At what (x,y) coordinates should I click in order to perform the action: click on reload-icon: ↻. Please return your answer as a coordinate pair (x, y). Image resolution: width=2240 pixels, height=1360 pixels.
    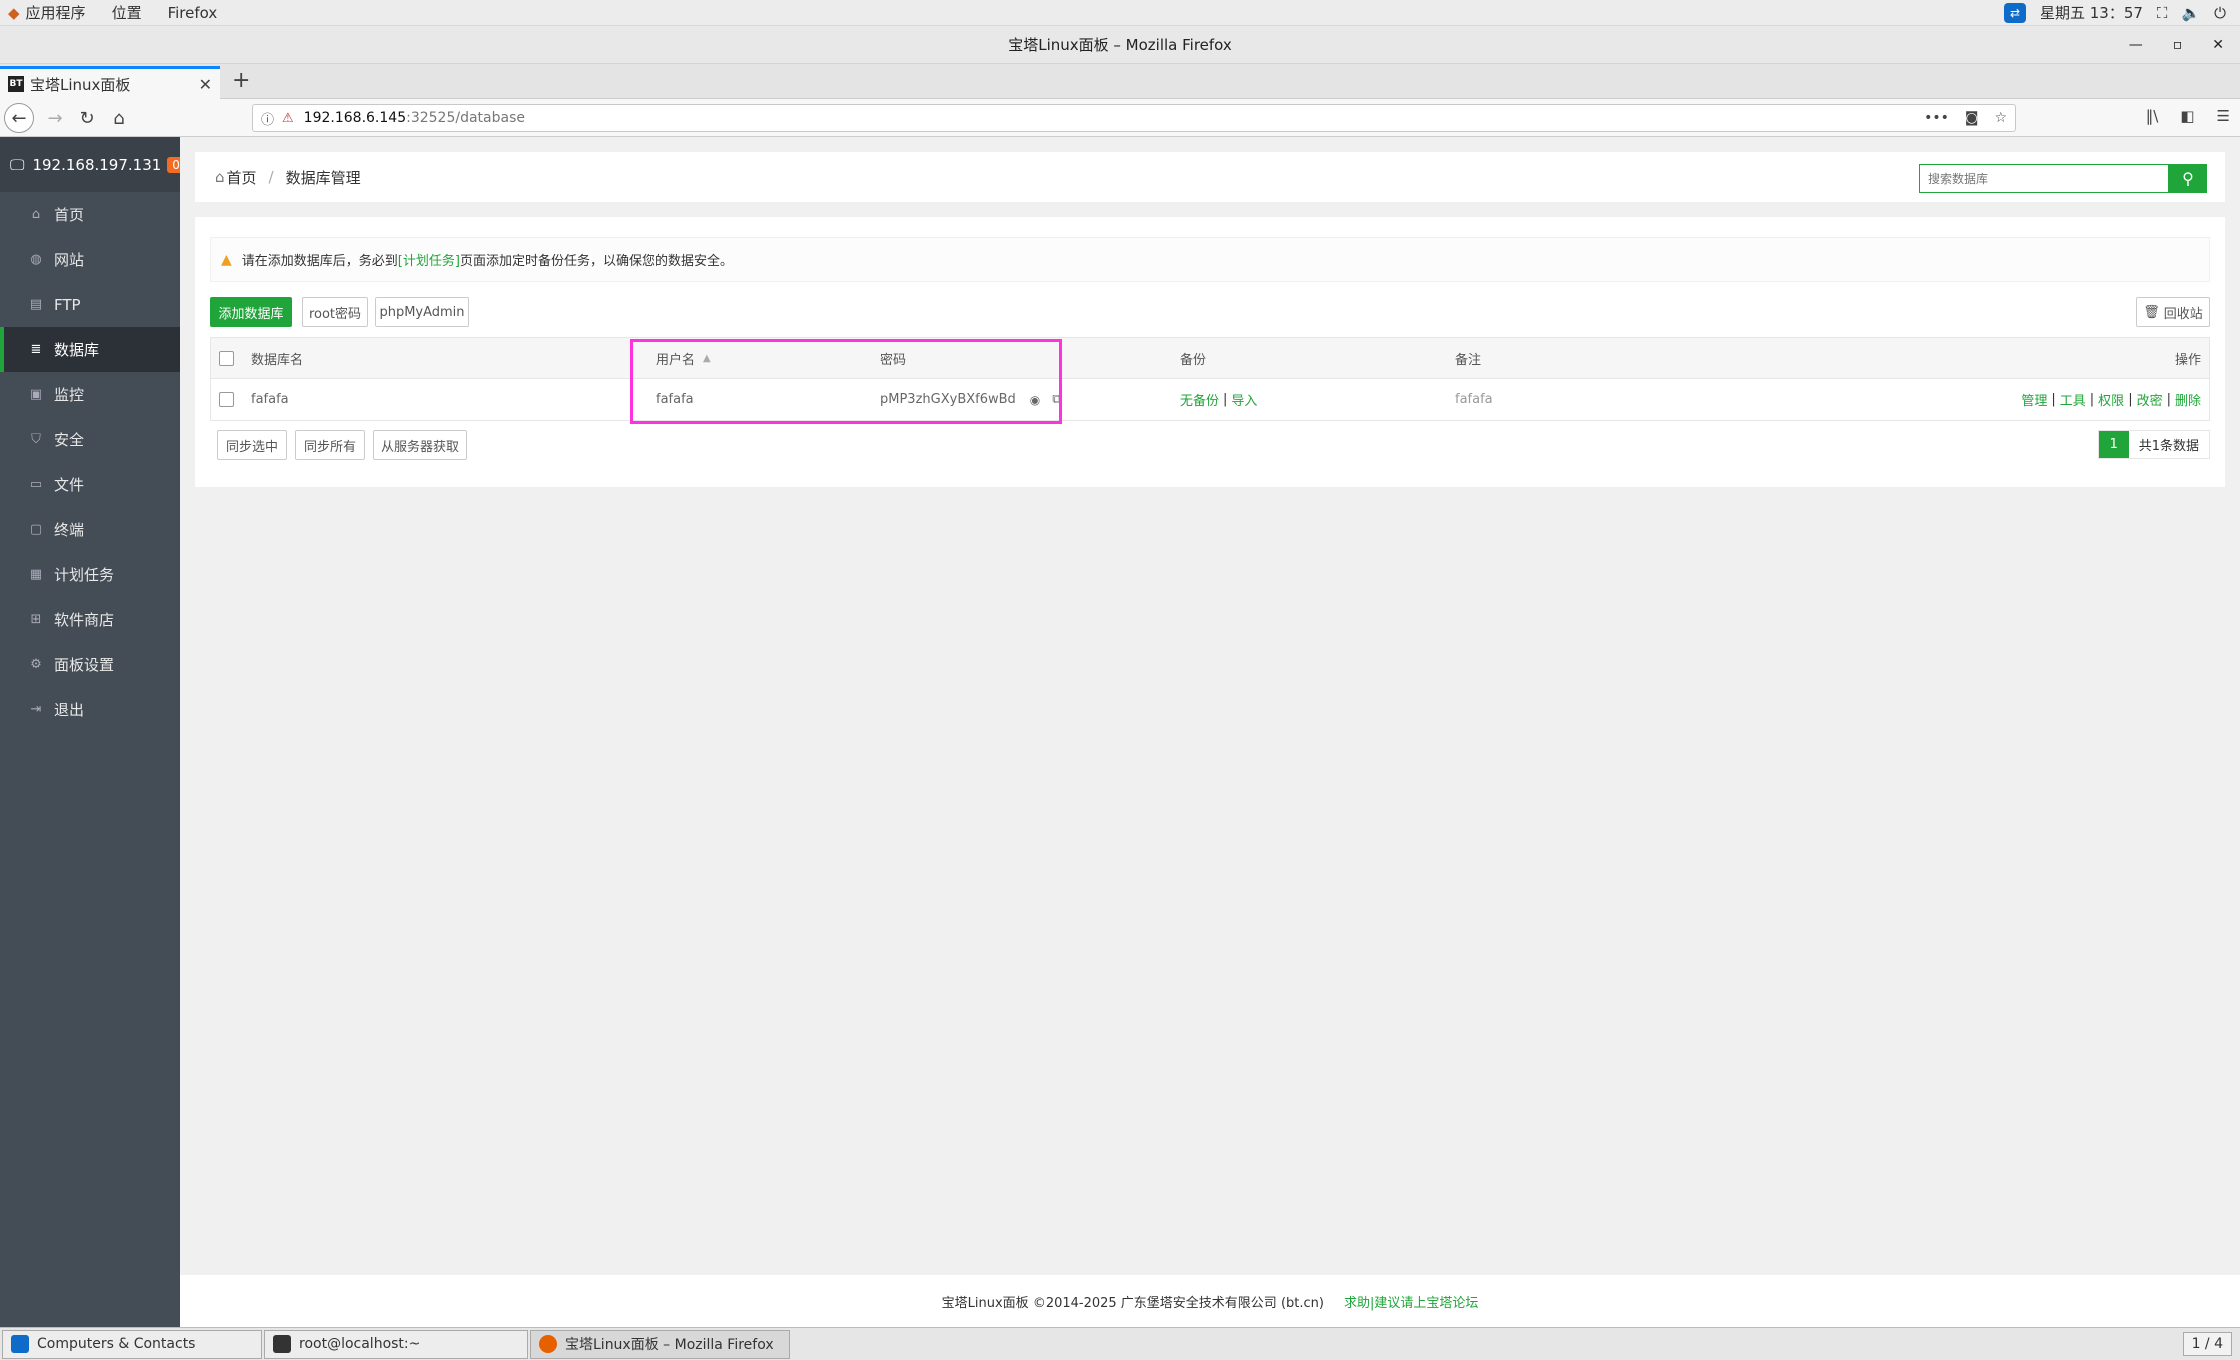
    Looking at the image, I should click on (87, 118).